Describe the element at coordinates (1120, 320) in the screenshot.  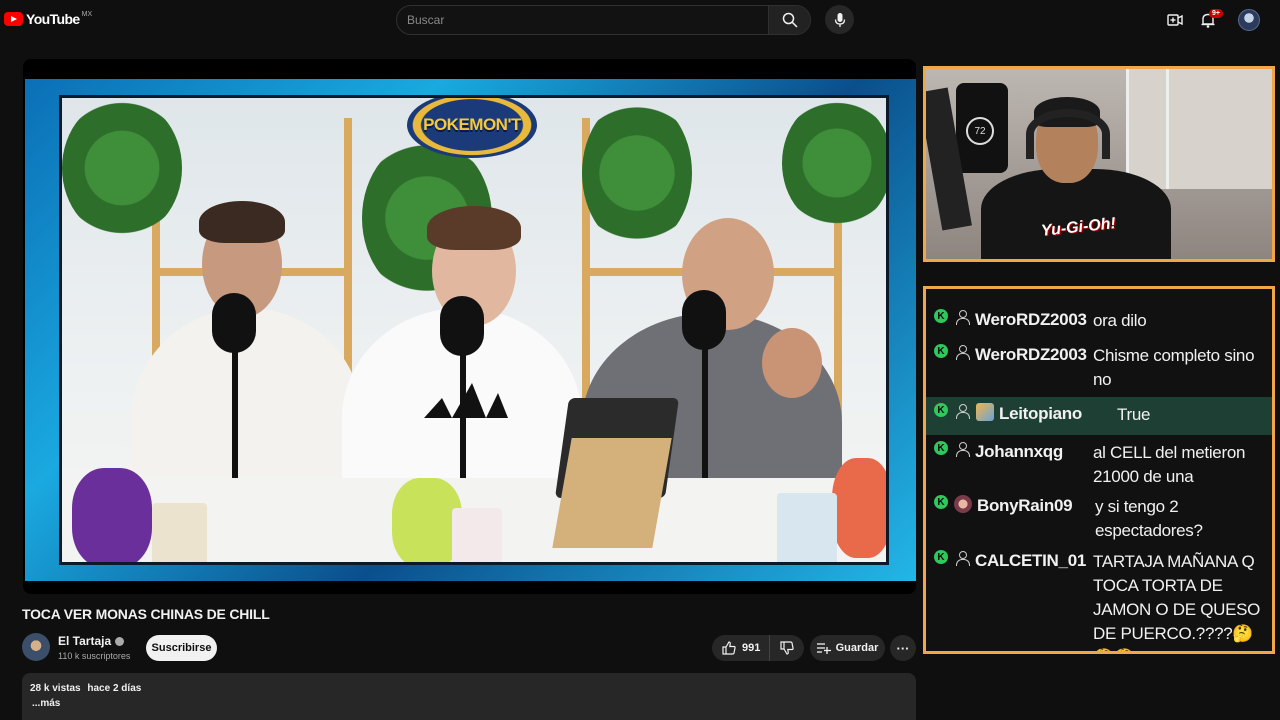
I see `chat-text: ora dilo` at that location.